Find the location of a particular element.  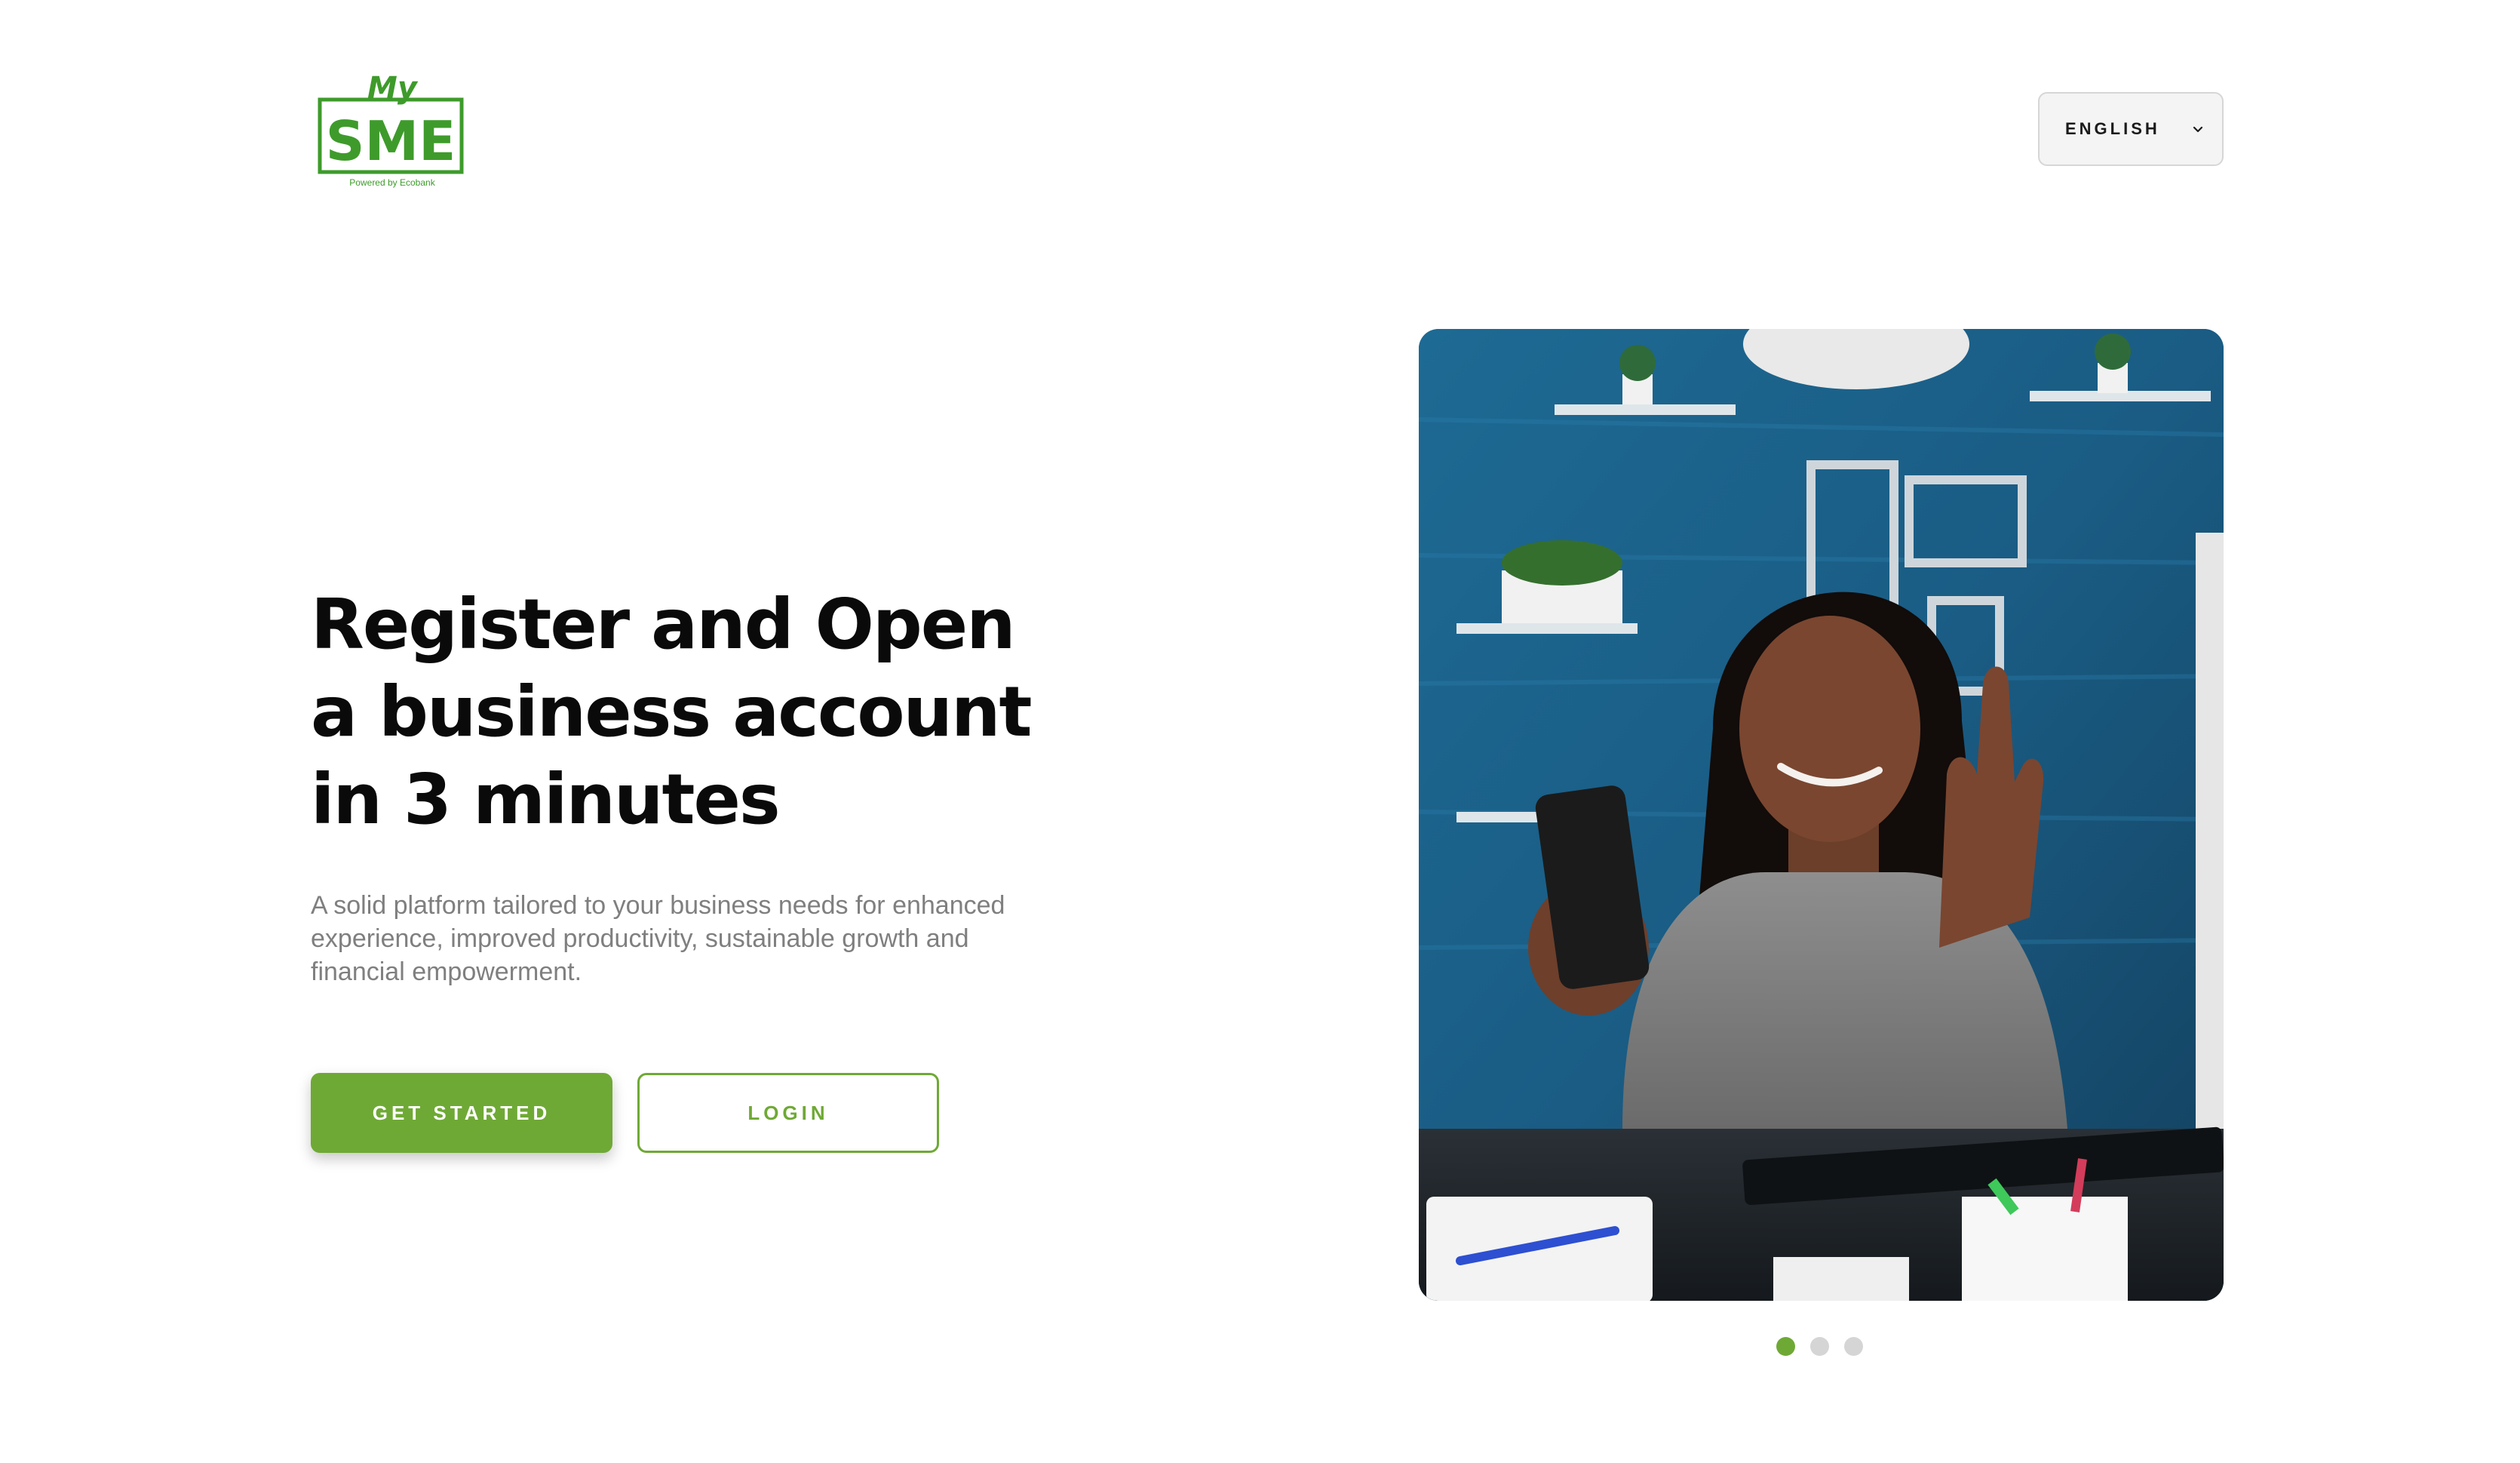

language-select-value: ENGLISH is located at coordinates (2112, 128).